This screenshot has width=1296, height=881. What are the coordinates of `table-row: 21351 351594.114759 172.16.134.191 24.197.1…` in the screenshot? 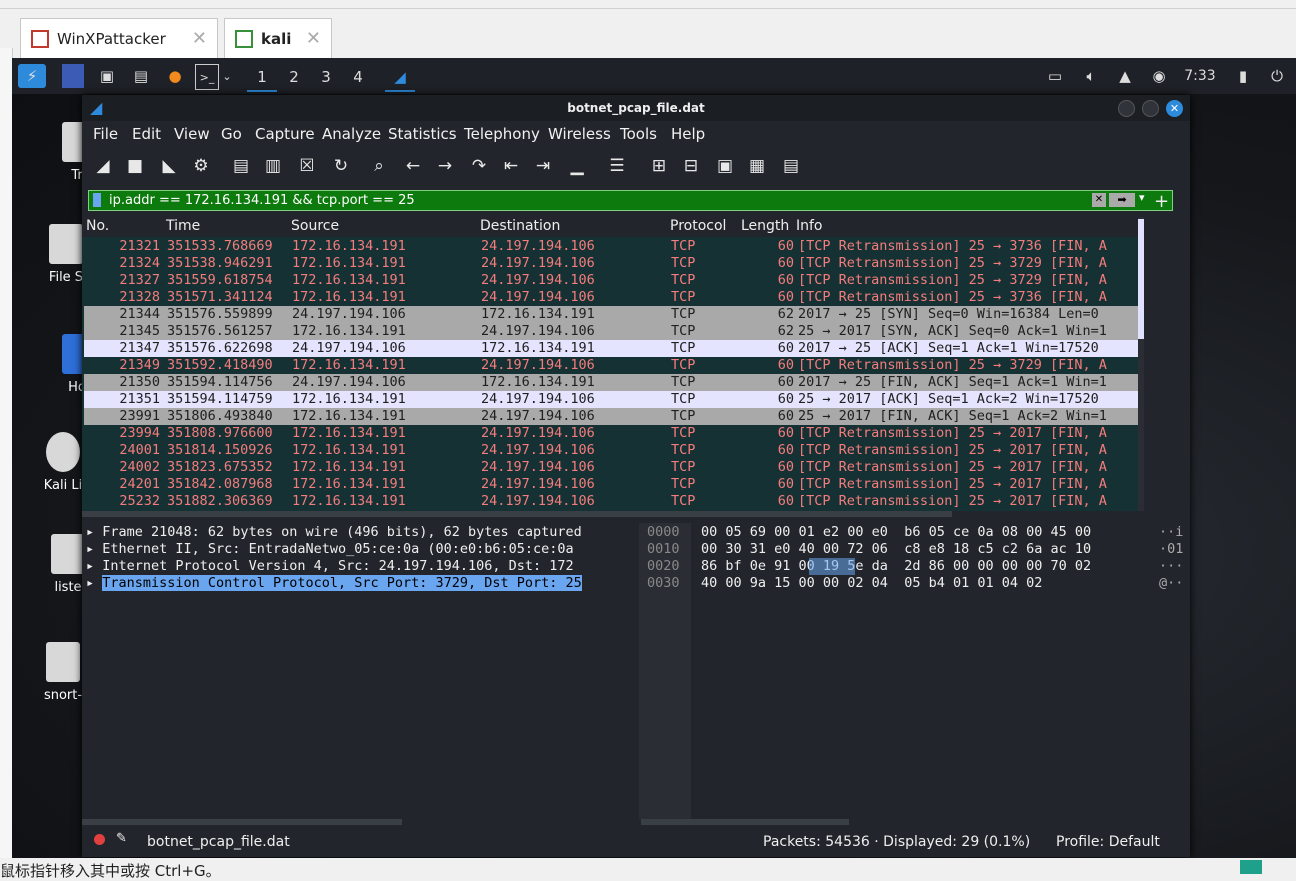 It's located at (612, 399).